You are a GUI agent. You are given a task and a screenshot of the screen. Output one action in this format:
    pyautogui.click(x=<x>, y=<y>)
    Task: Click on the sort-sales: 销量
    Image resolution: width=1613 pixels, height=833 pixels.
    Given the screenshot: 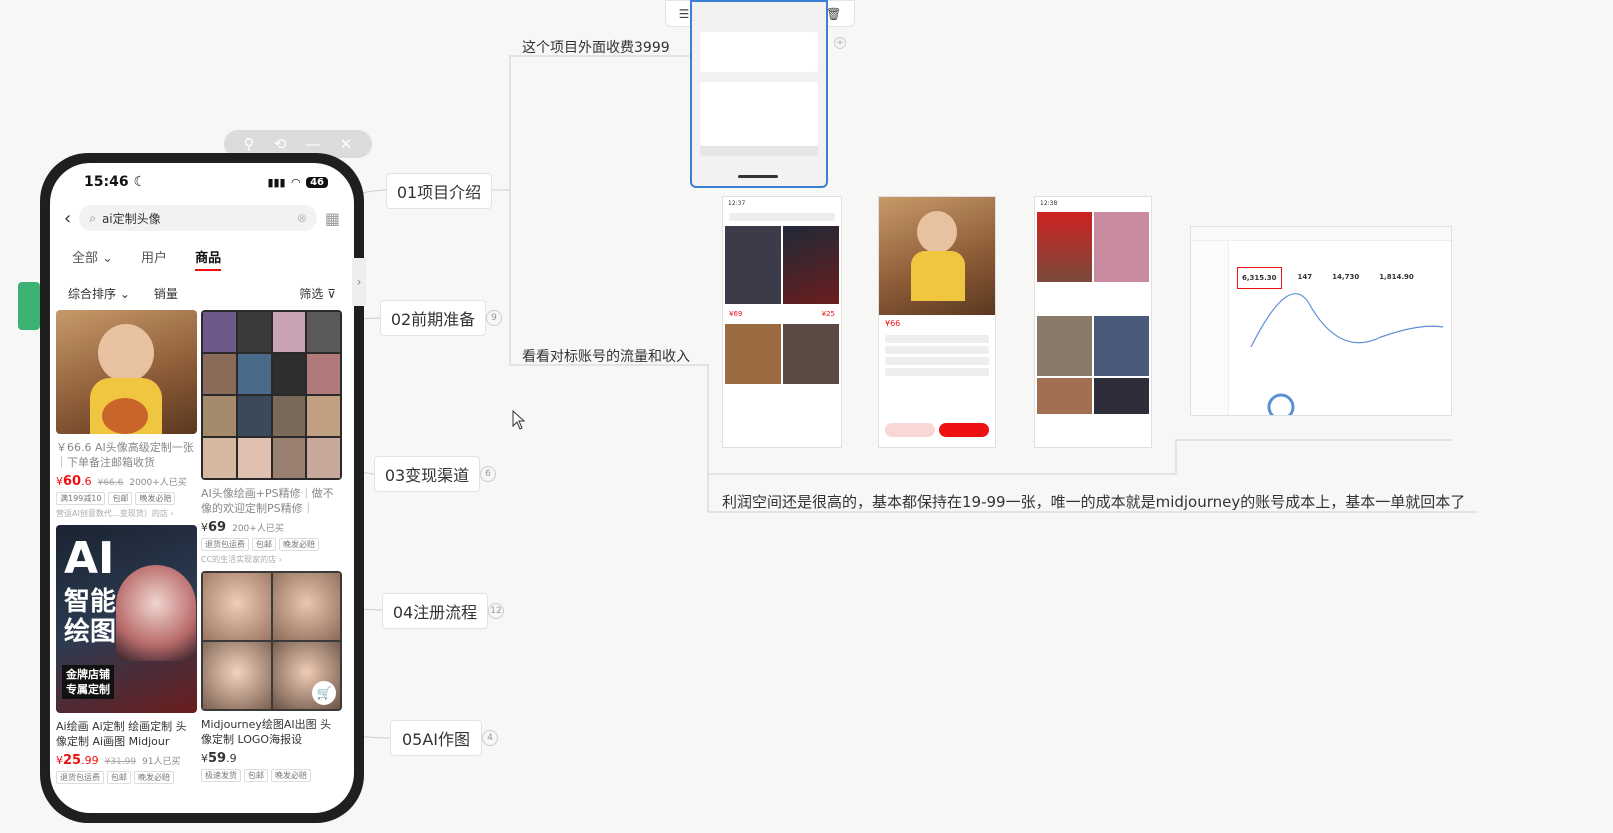 What is the action you would take?
    pyautogui.click(x=166, y=293)
    